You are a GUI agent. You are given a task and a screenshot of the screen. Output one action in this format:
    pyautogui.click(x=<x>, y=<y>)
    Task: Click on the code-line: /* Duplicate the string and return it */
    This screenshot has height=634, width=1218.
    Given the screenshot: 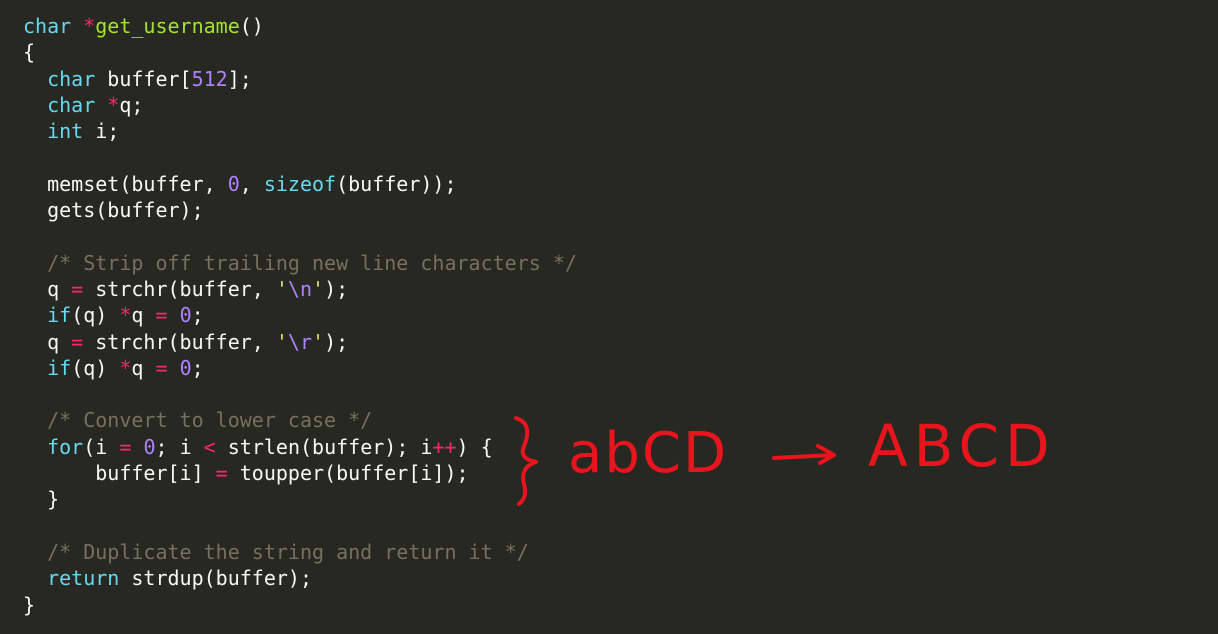 What is the action you would take?
    pyautogui.click(x=300, y=552)
    